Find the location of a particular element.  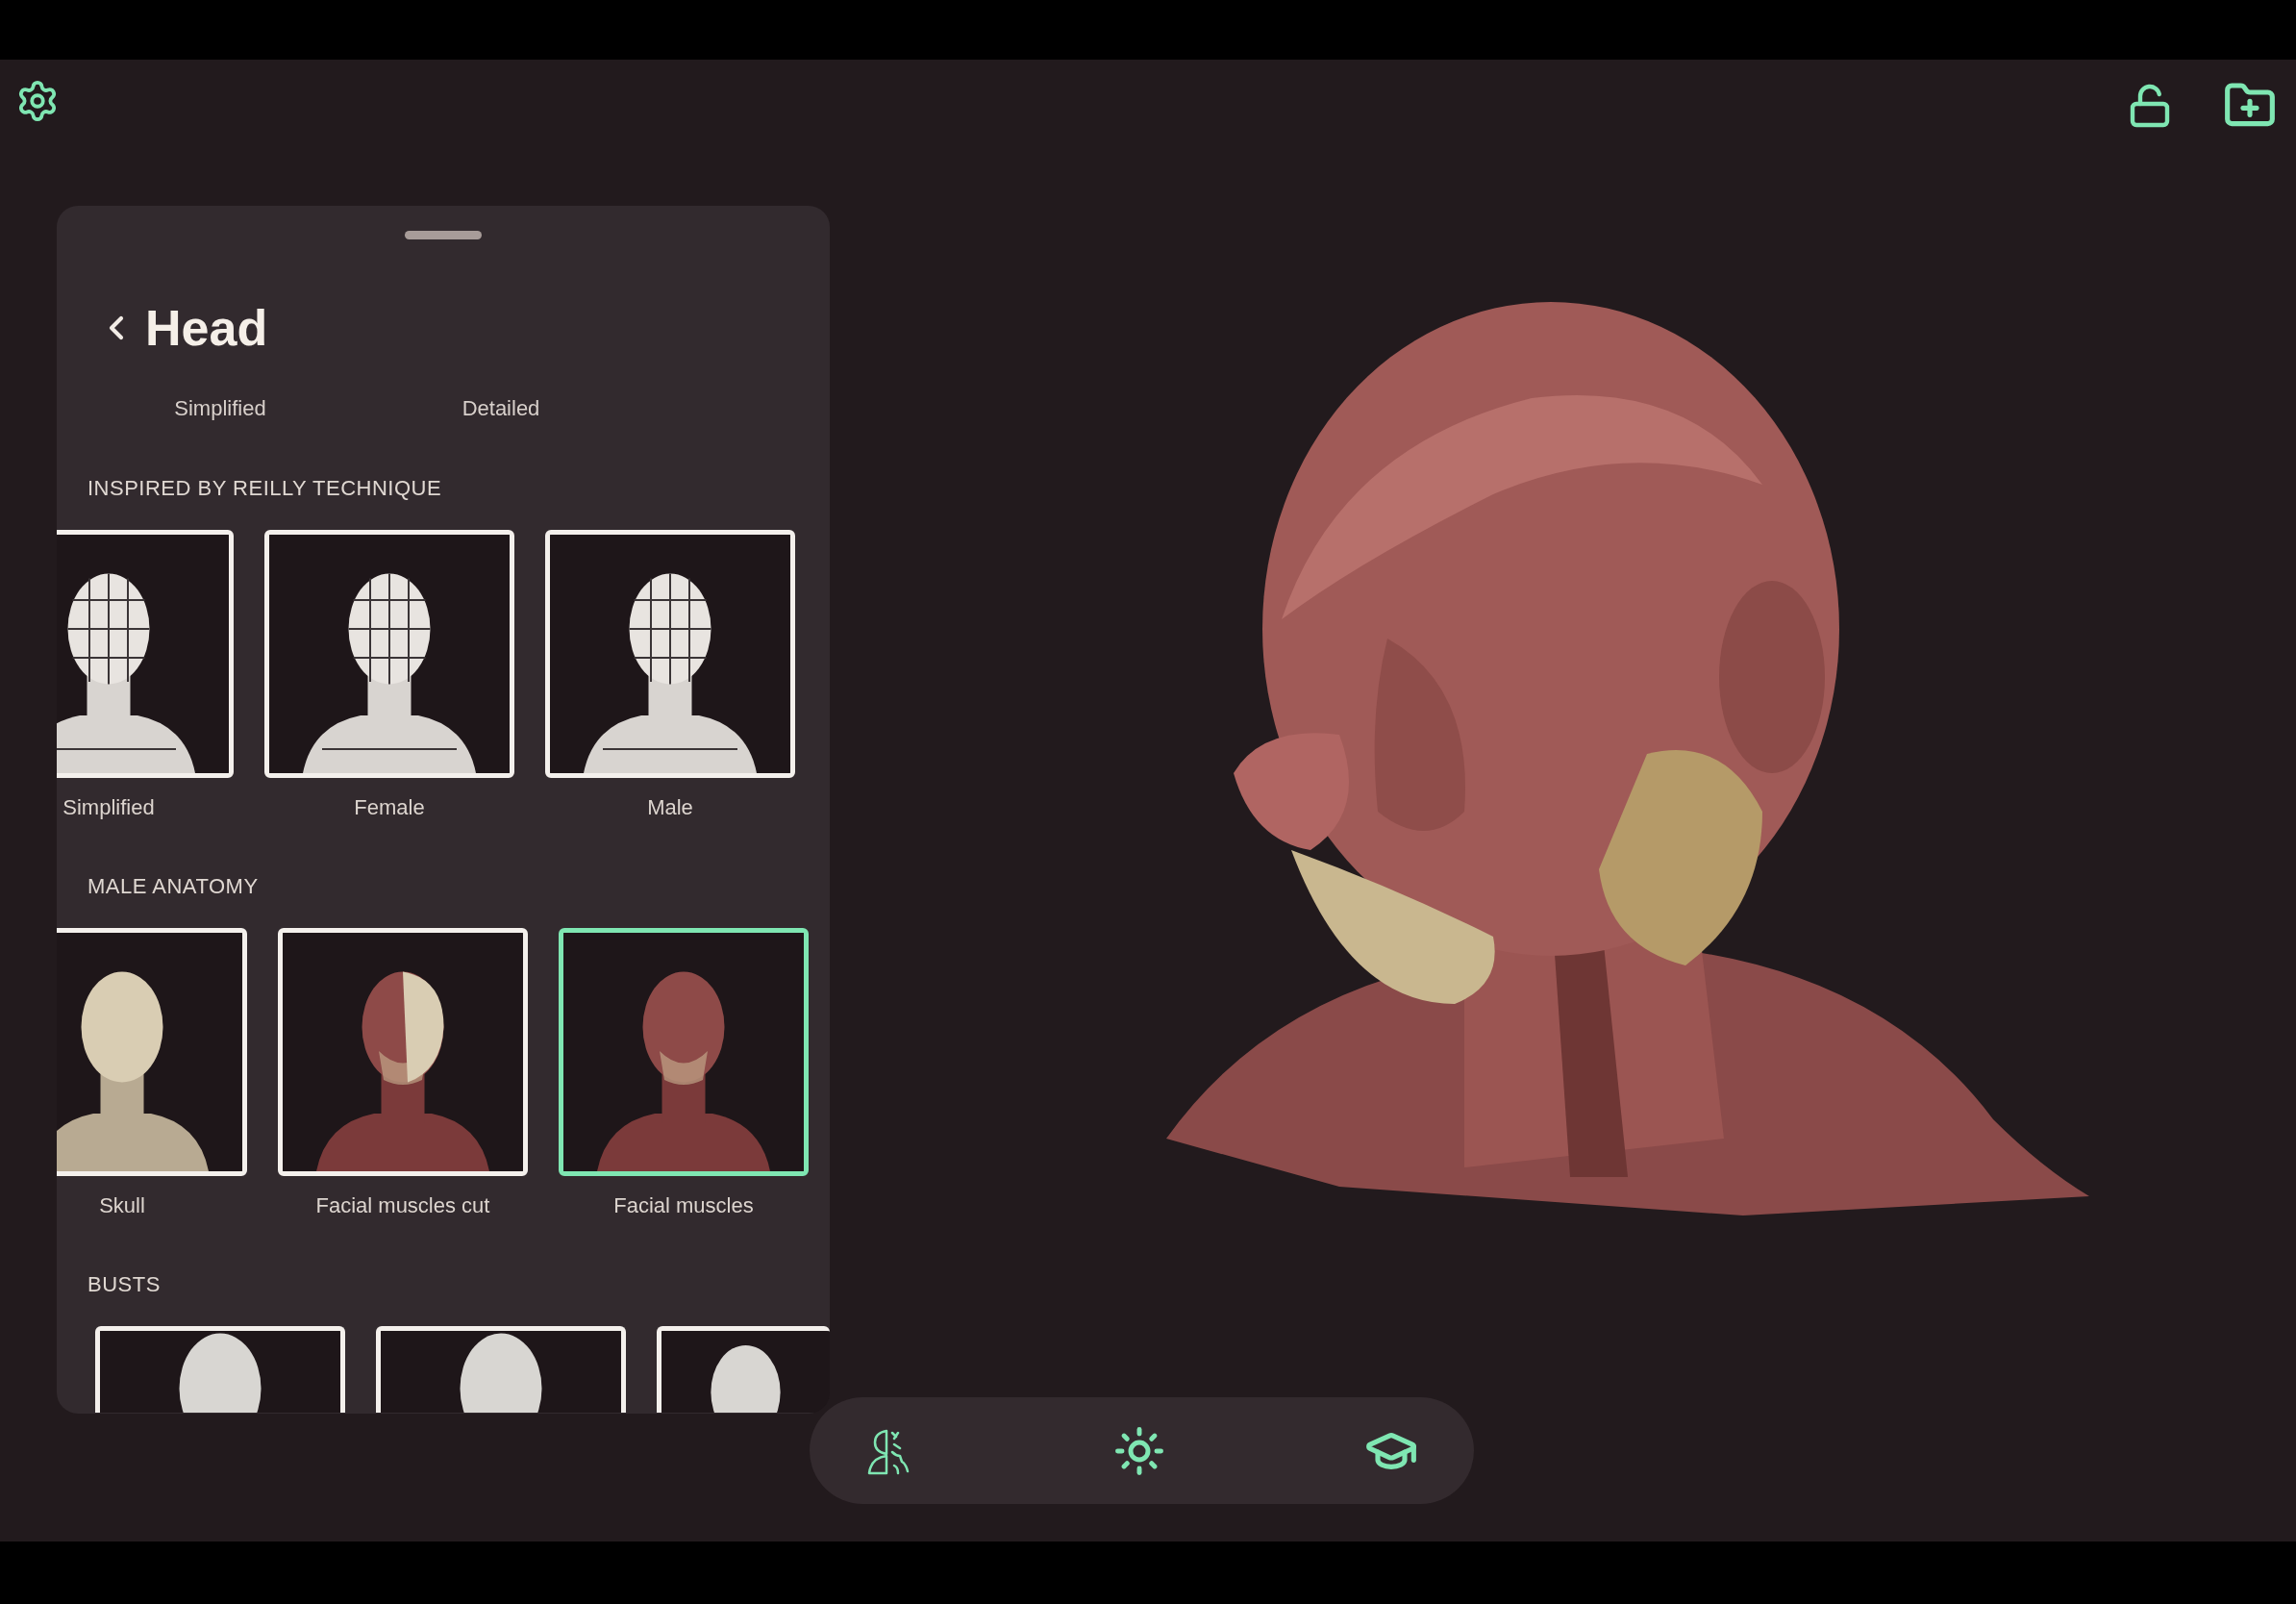

section-heading: INSPIRED BY REILLY TECHNIQUE is located at coordinates (265, 488).